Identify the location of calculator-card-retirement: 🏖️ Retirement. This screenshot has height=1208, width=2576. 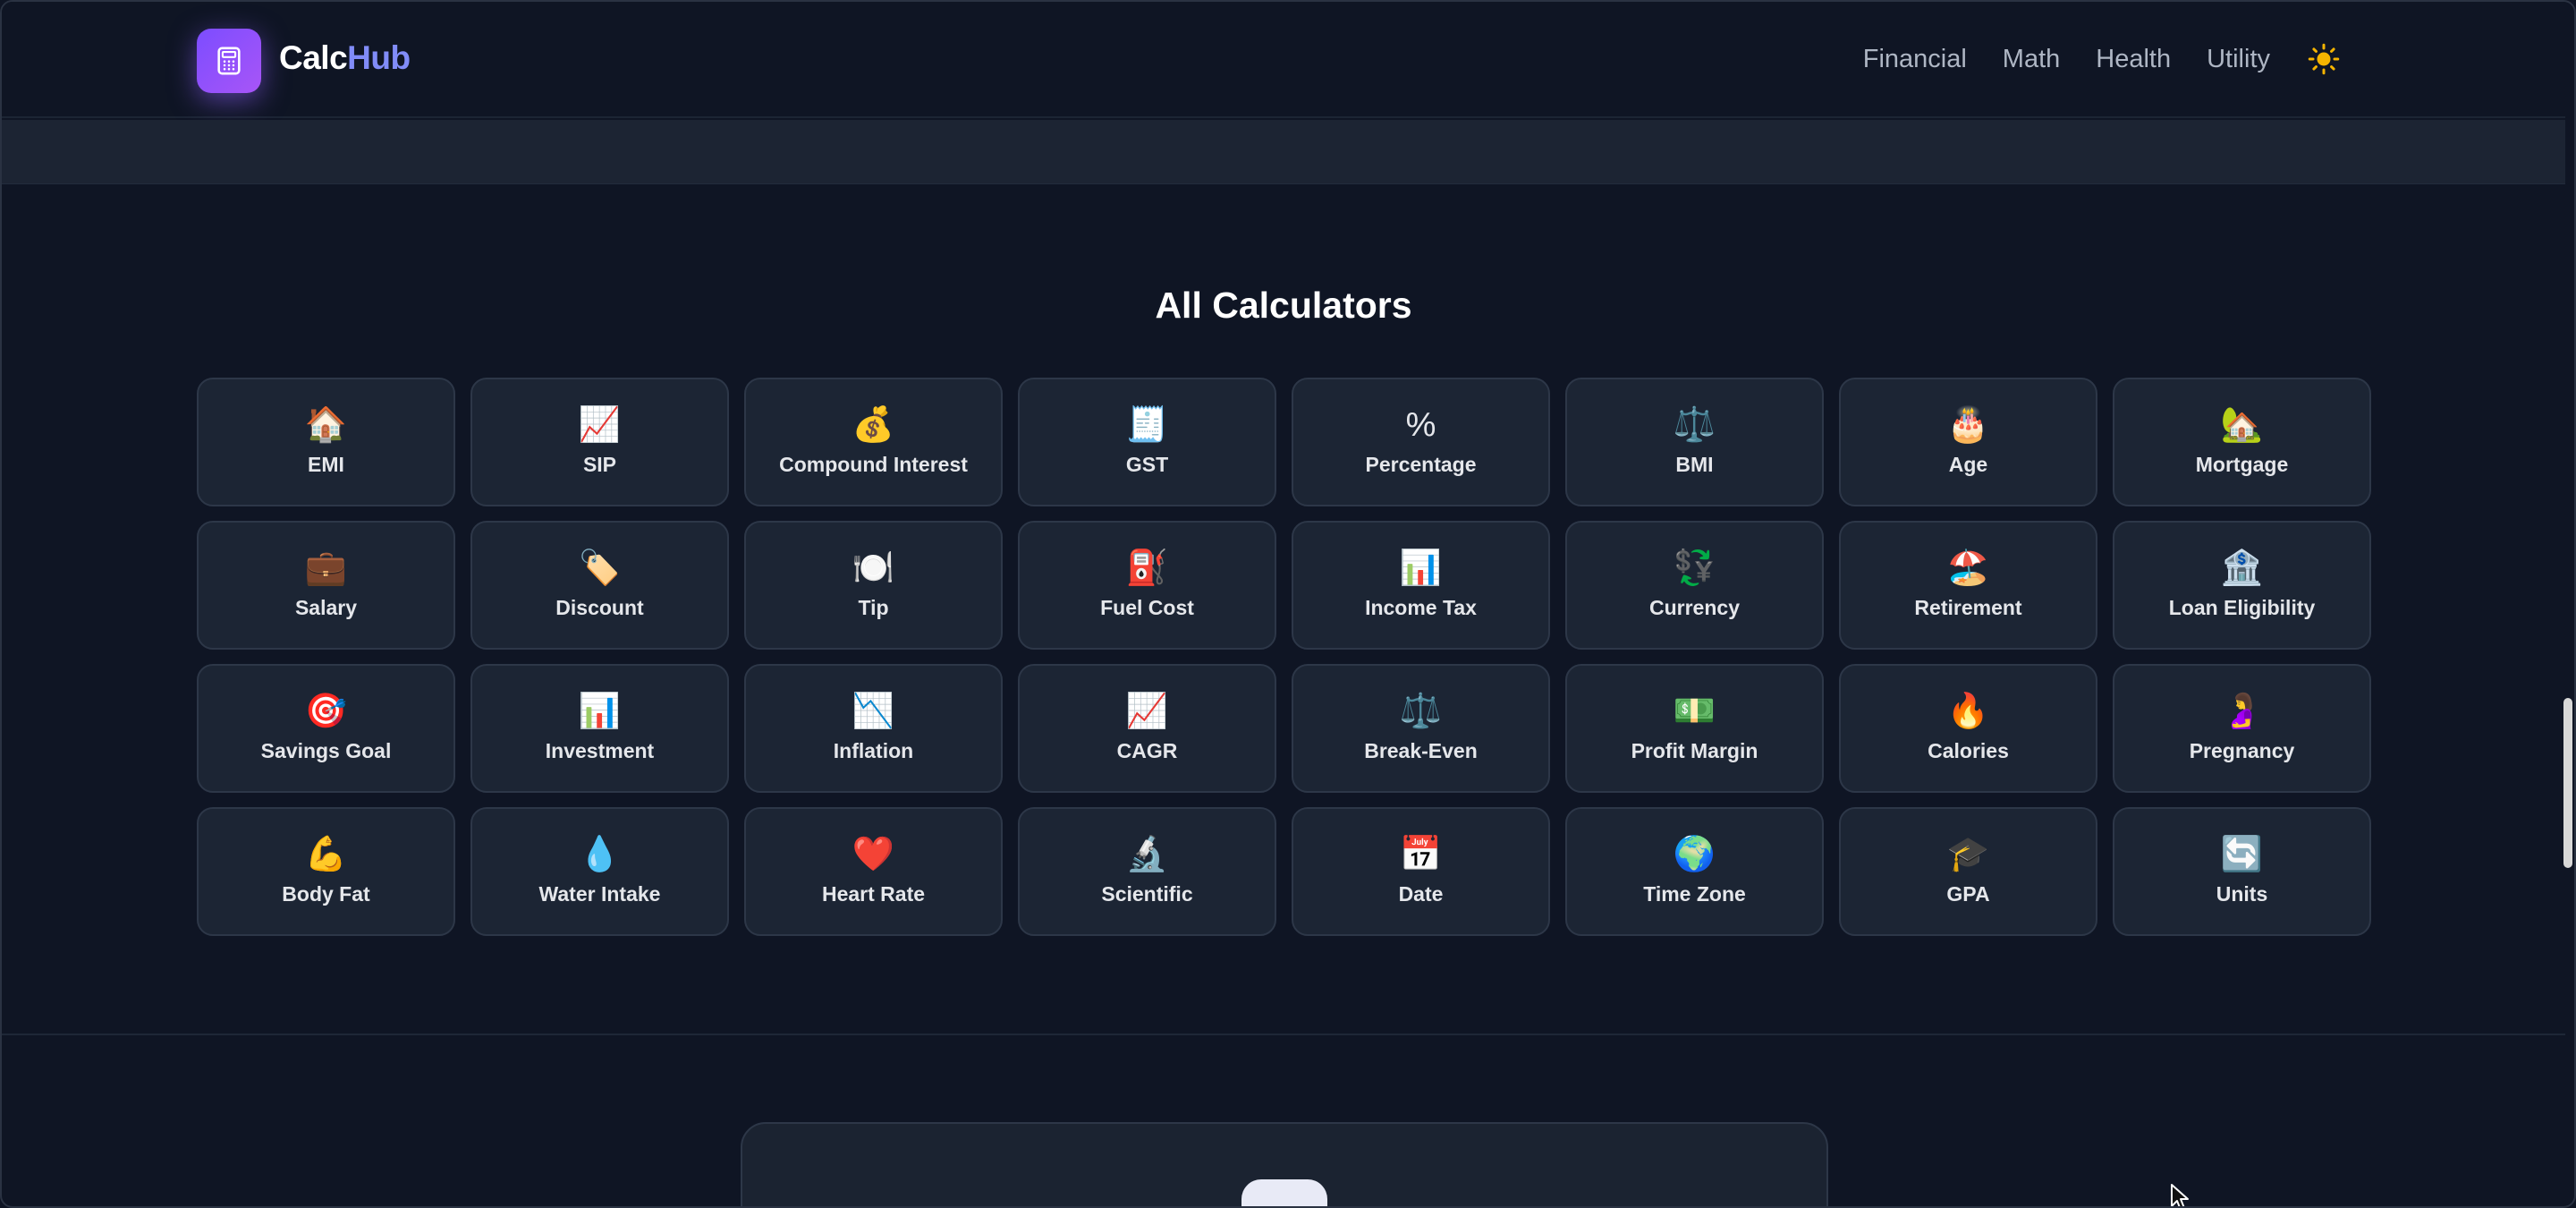
(1968, 585).